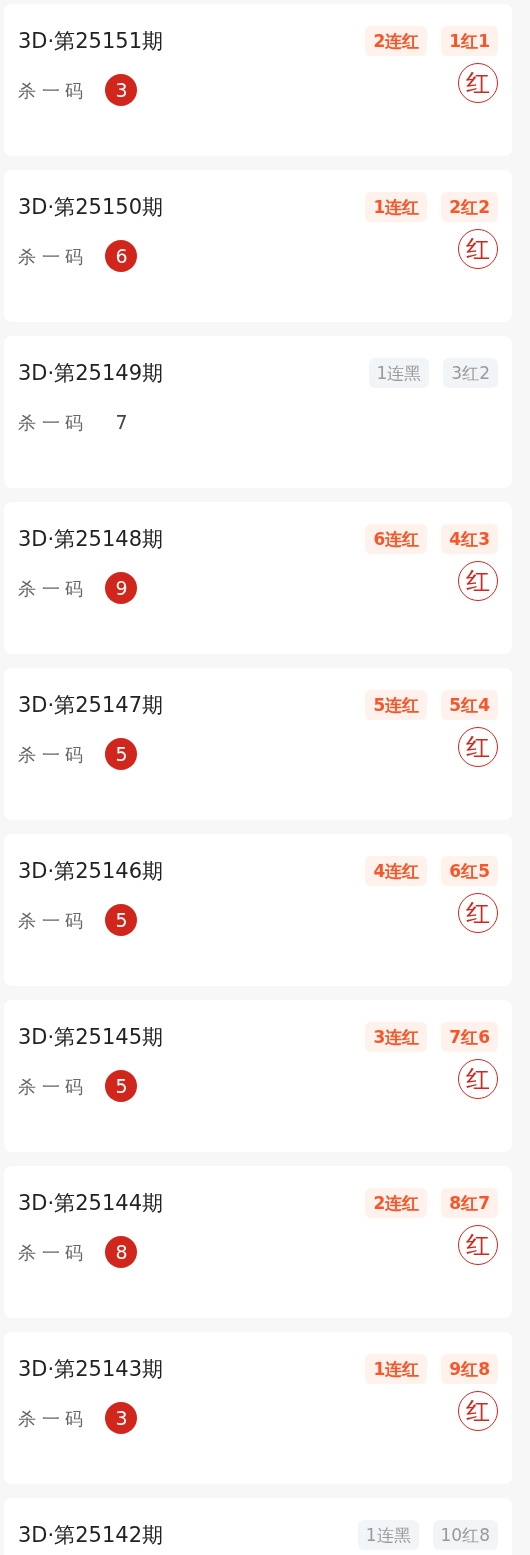 This screenshot has width=530, height=1555. Describe the element at coordinates (469, 207) in the screenshot. I see `streak-tag: 2红2` at that location.